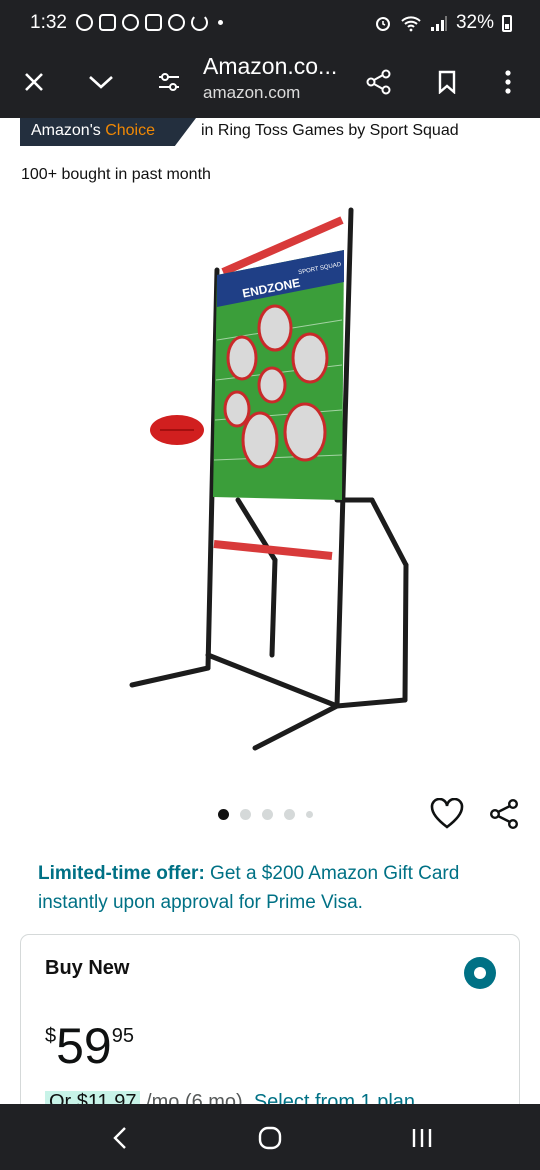 The height and width of the screenshot is (1170, 540). Describe the element at coordinates (122, 1036) in the screenshot. I see `price-fraction: 95` at that location.